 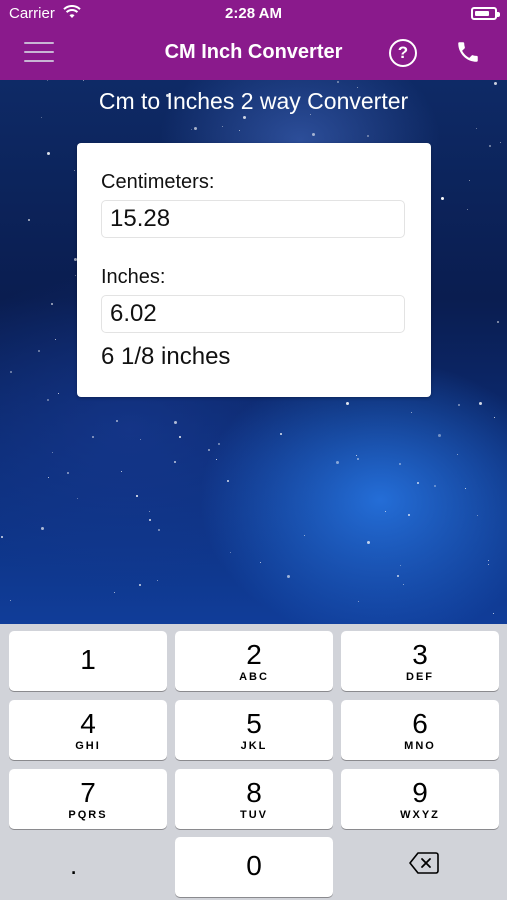 I want to click on top-bar: Carrier 2:28 AM CM Inch Converter ?, so click(x=253, y=40).